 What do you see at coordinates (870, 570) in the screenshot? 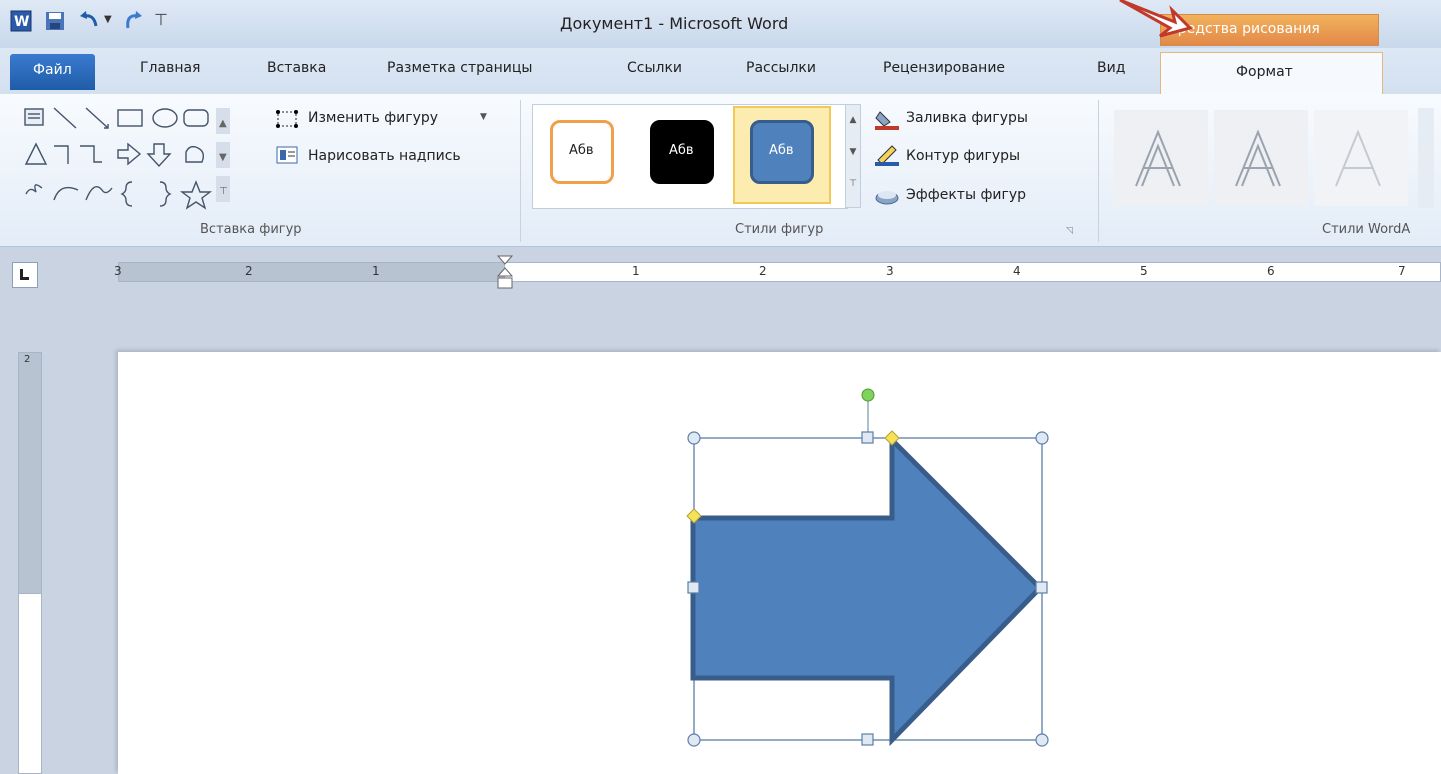
I see `selected-arrow-shape` at bounding box center [870, 570].